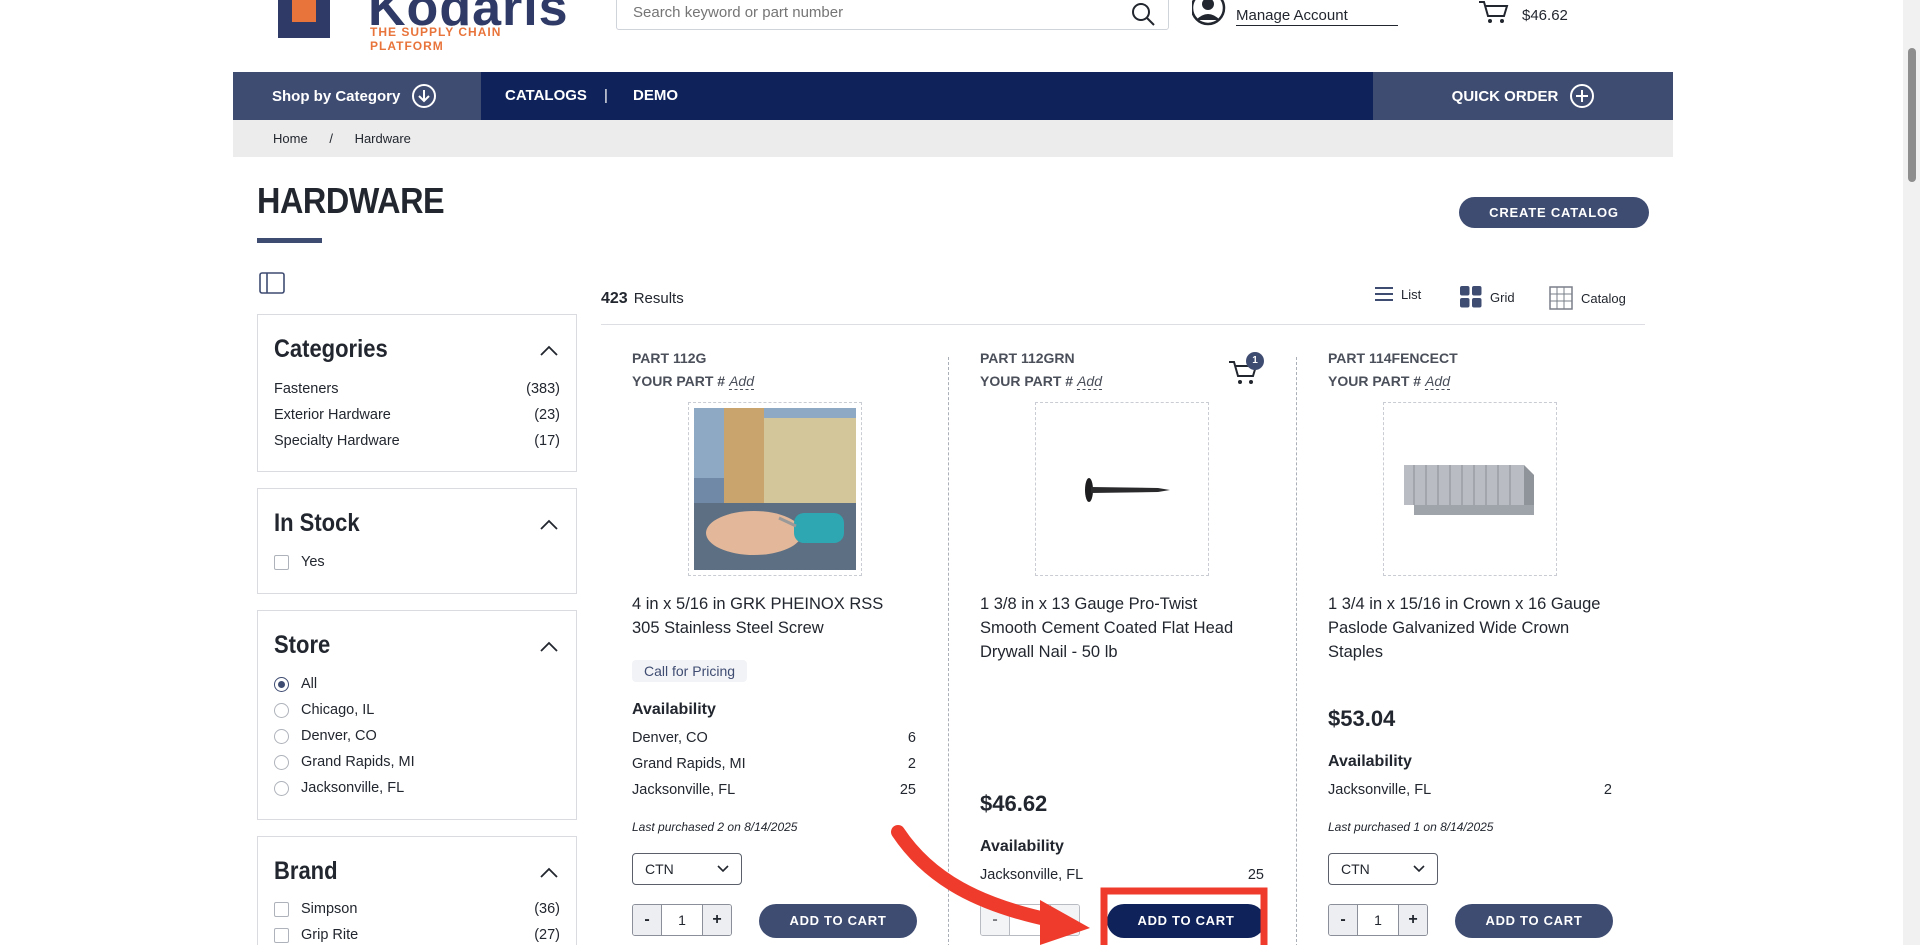 Image resolution: width=1920 pixels, height=945 pixels. I want to click on brand-item: Grip Rite (27), so click(417, 935).